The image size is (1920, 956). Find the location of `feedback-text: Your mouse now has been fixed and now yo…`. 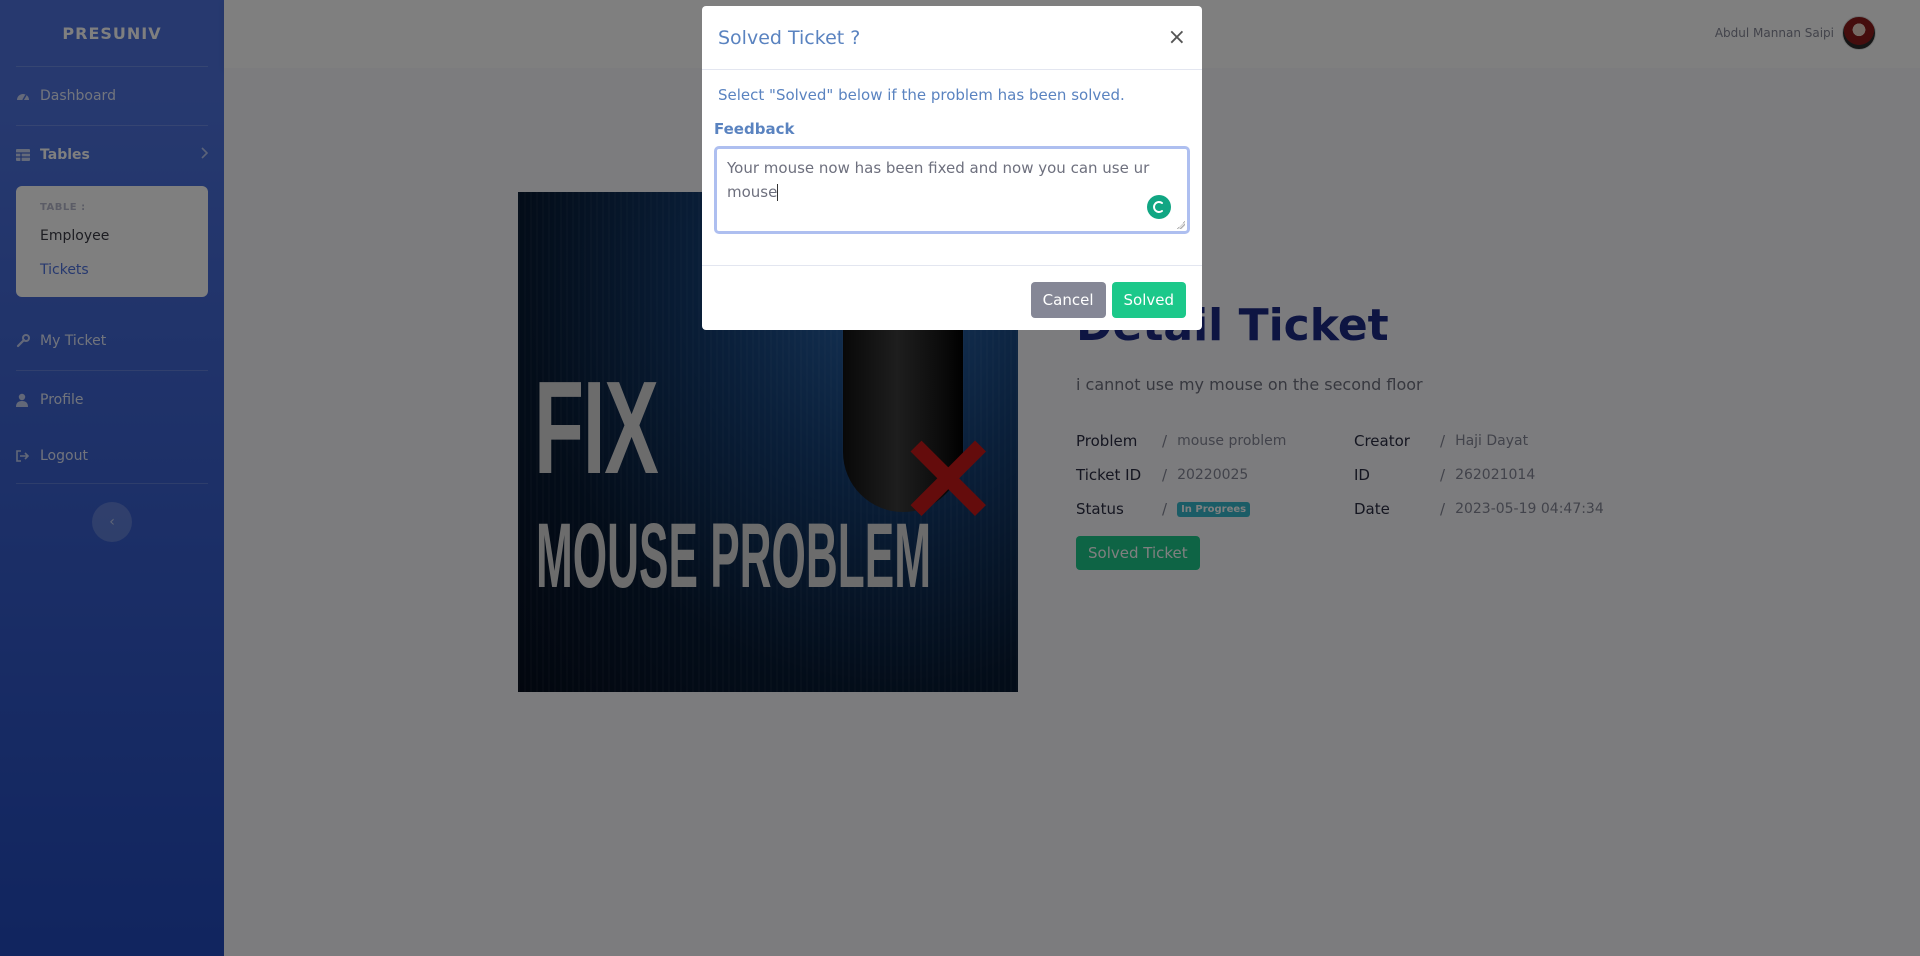

feedback-text: Your mouse now has been fixed and now yo… is located at coordinates (938, 180).